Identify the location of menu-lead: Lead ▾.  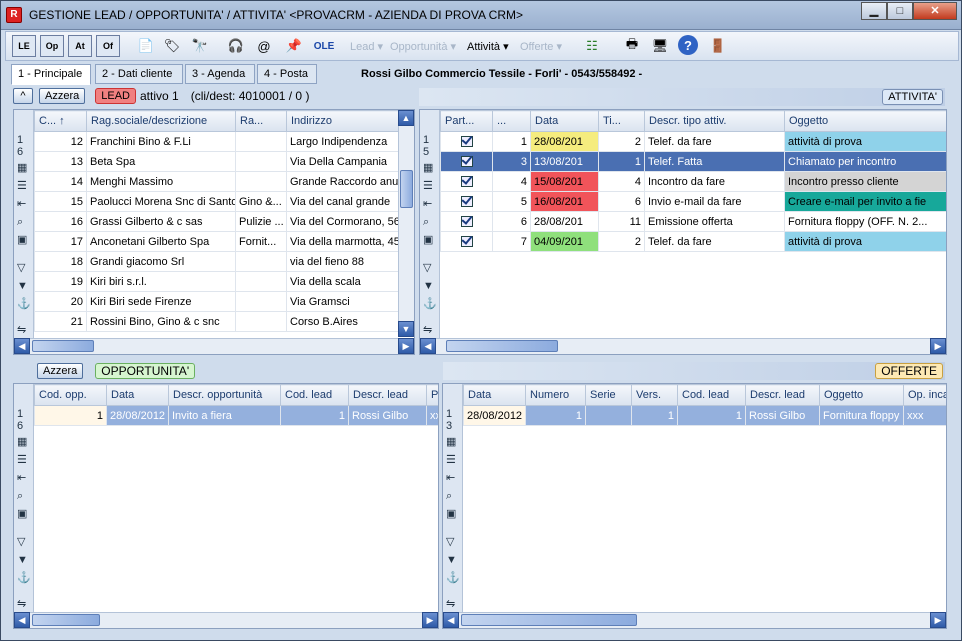
(366, 46).